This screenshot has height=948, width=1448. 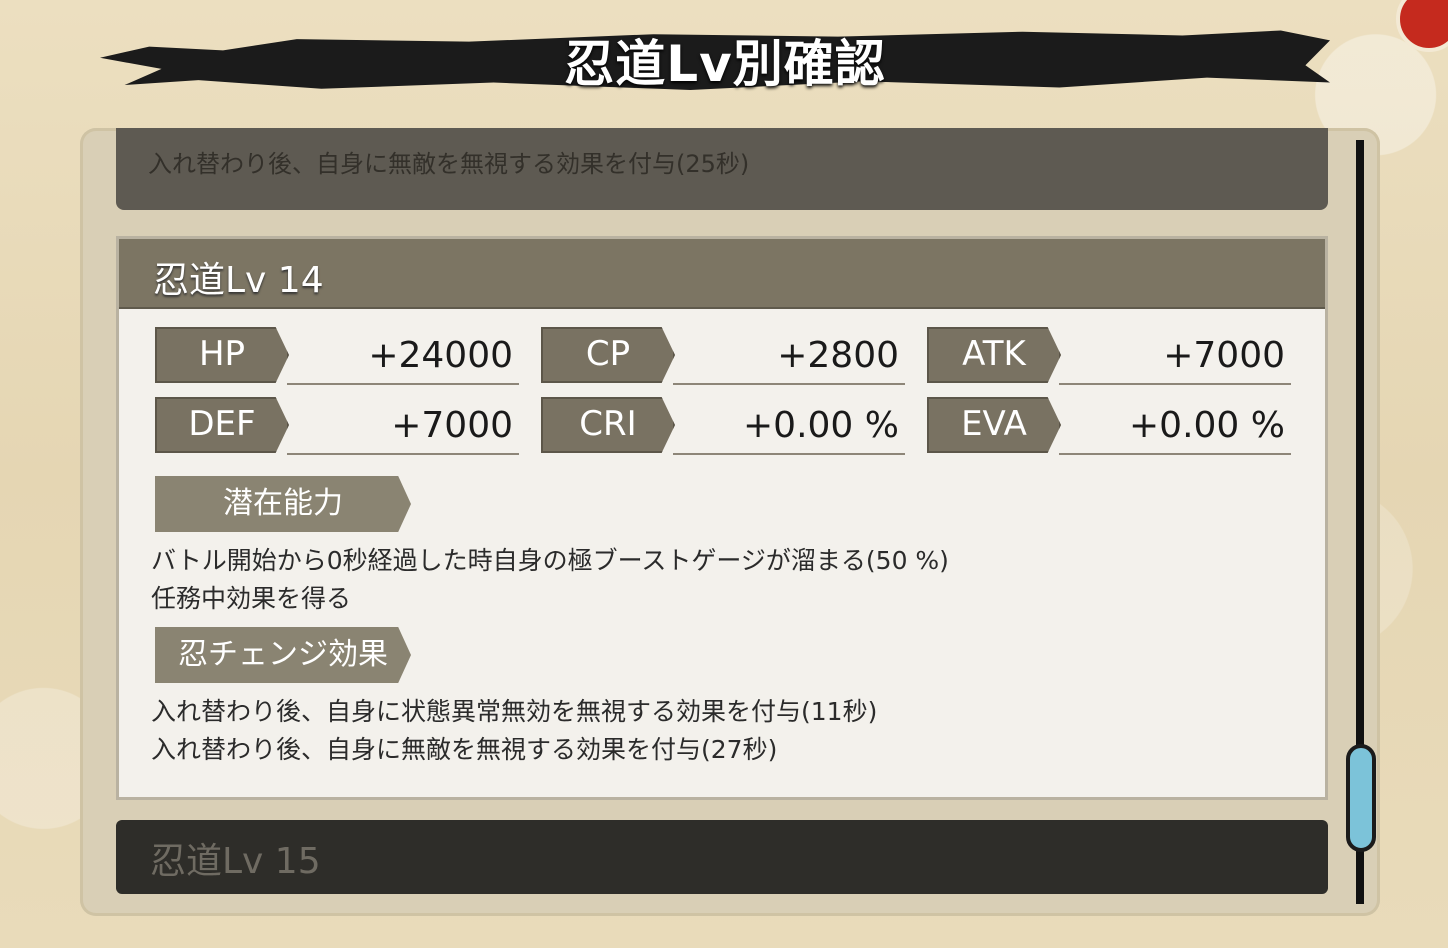 What do you see at coordinates (1109, 356) in the screenshot?
I see `stat-atk: ATK +7000` at bounding box center [1109, 356].